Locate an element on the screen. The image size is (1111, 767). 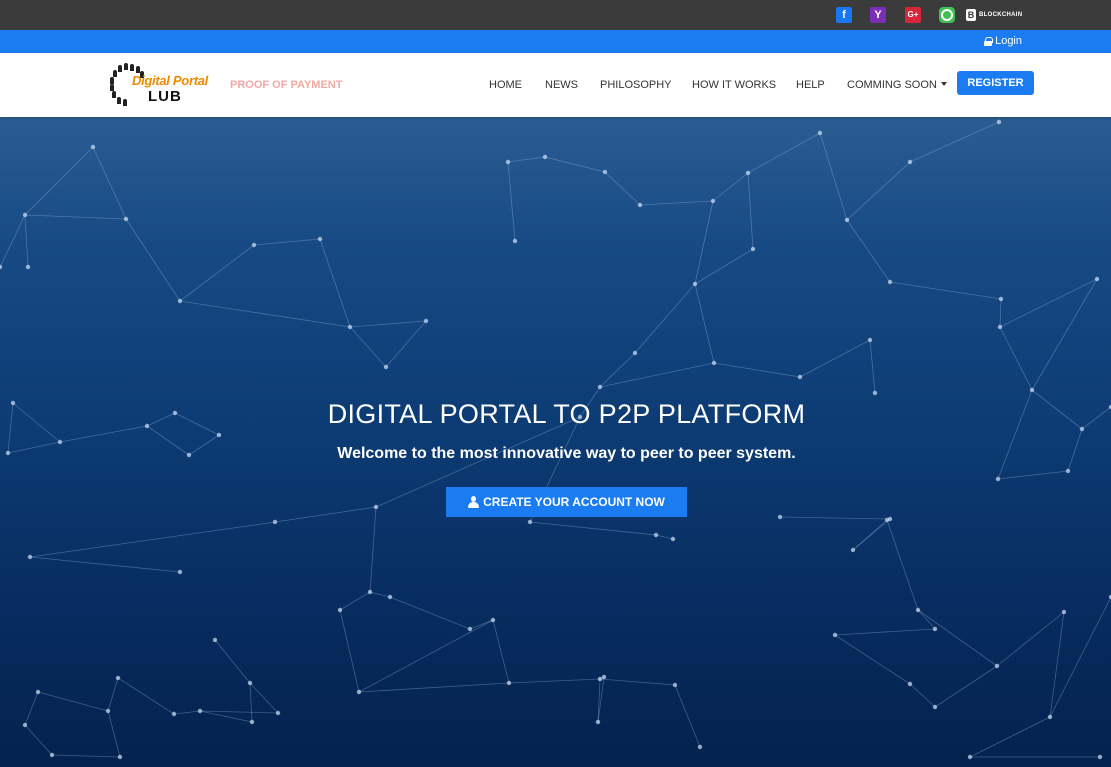
login-bar: Login is located at coordinates (555, 41).